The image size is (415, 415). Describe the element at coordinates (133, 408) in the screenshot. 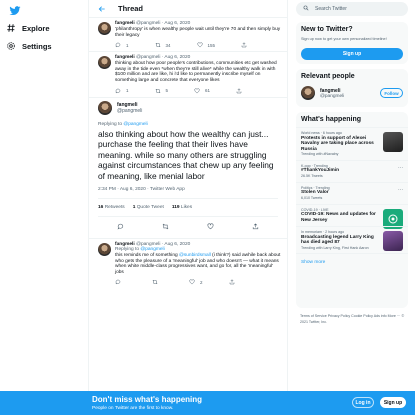

I see `banner-subtitle: People on Twitter are the first to know.` at that location.